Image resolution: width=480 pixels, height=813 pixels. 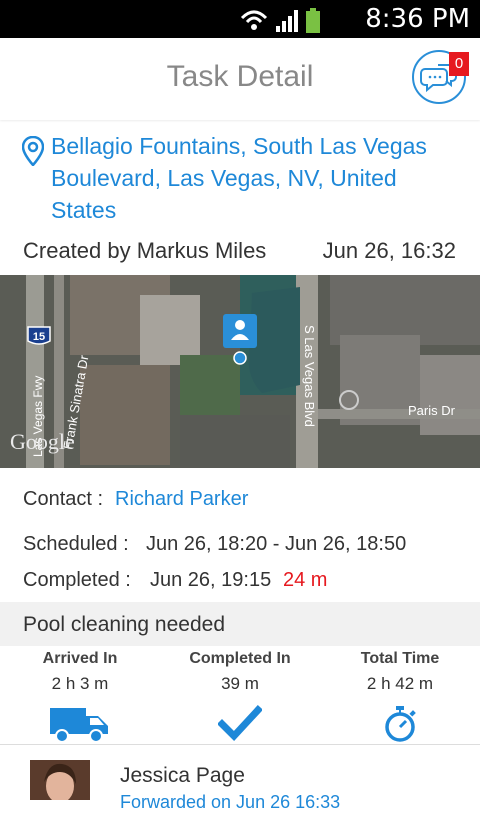 I want to click on created-date: Jun 26, 16:32, so click(x=389, y=250).